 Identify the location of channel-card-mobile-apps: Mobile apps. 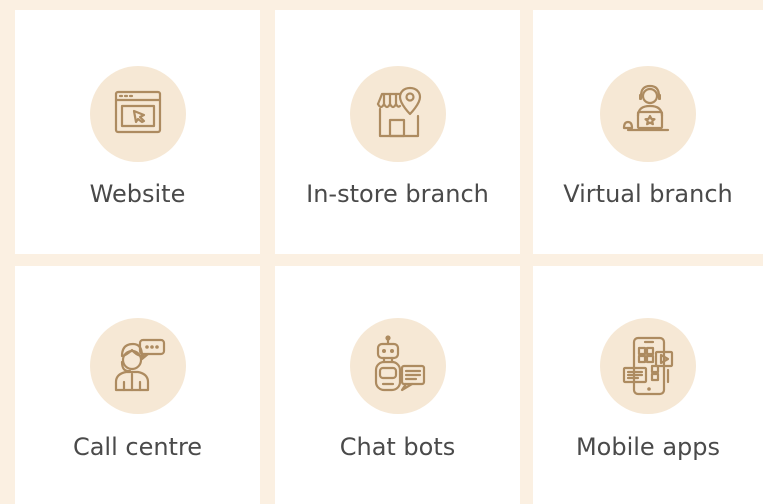
(648, 385).